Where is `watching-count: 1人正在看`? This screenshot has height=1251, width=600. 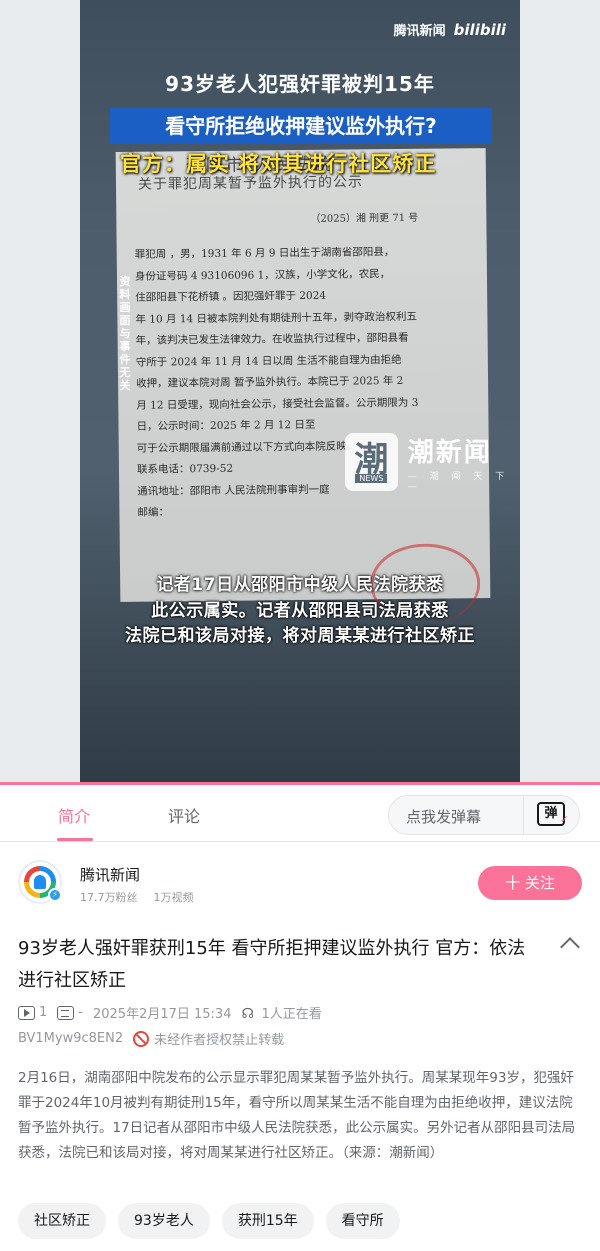
watching-count: 1人正在看 is located at coordinates (291, 1014).